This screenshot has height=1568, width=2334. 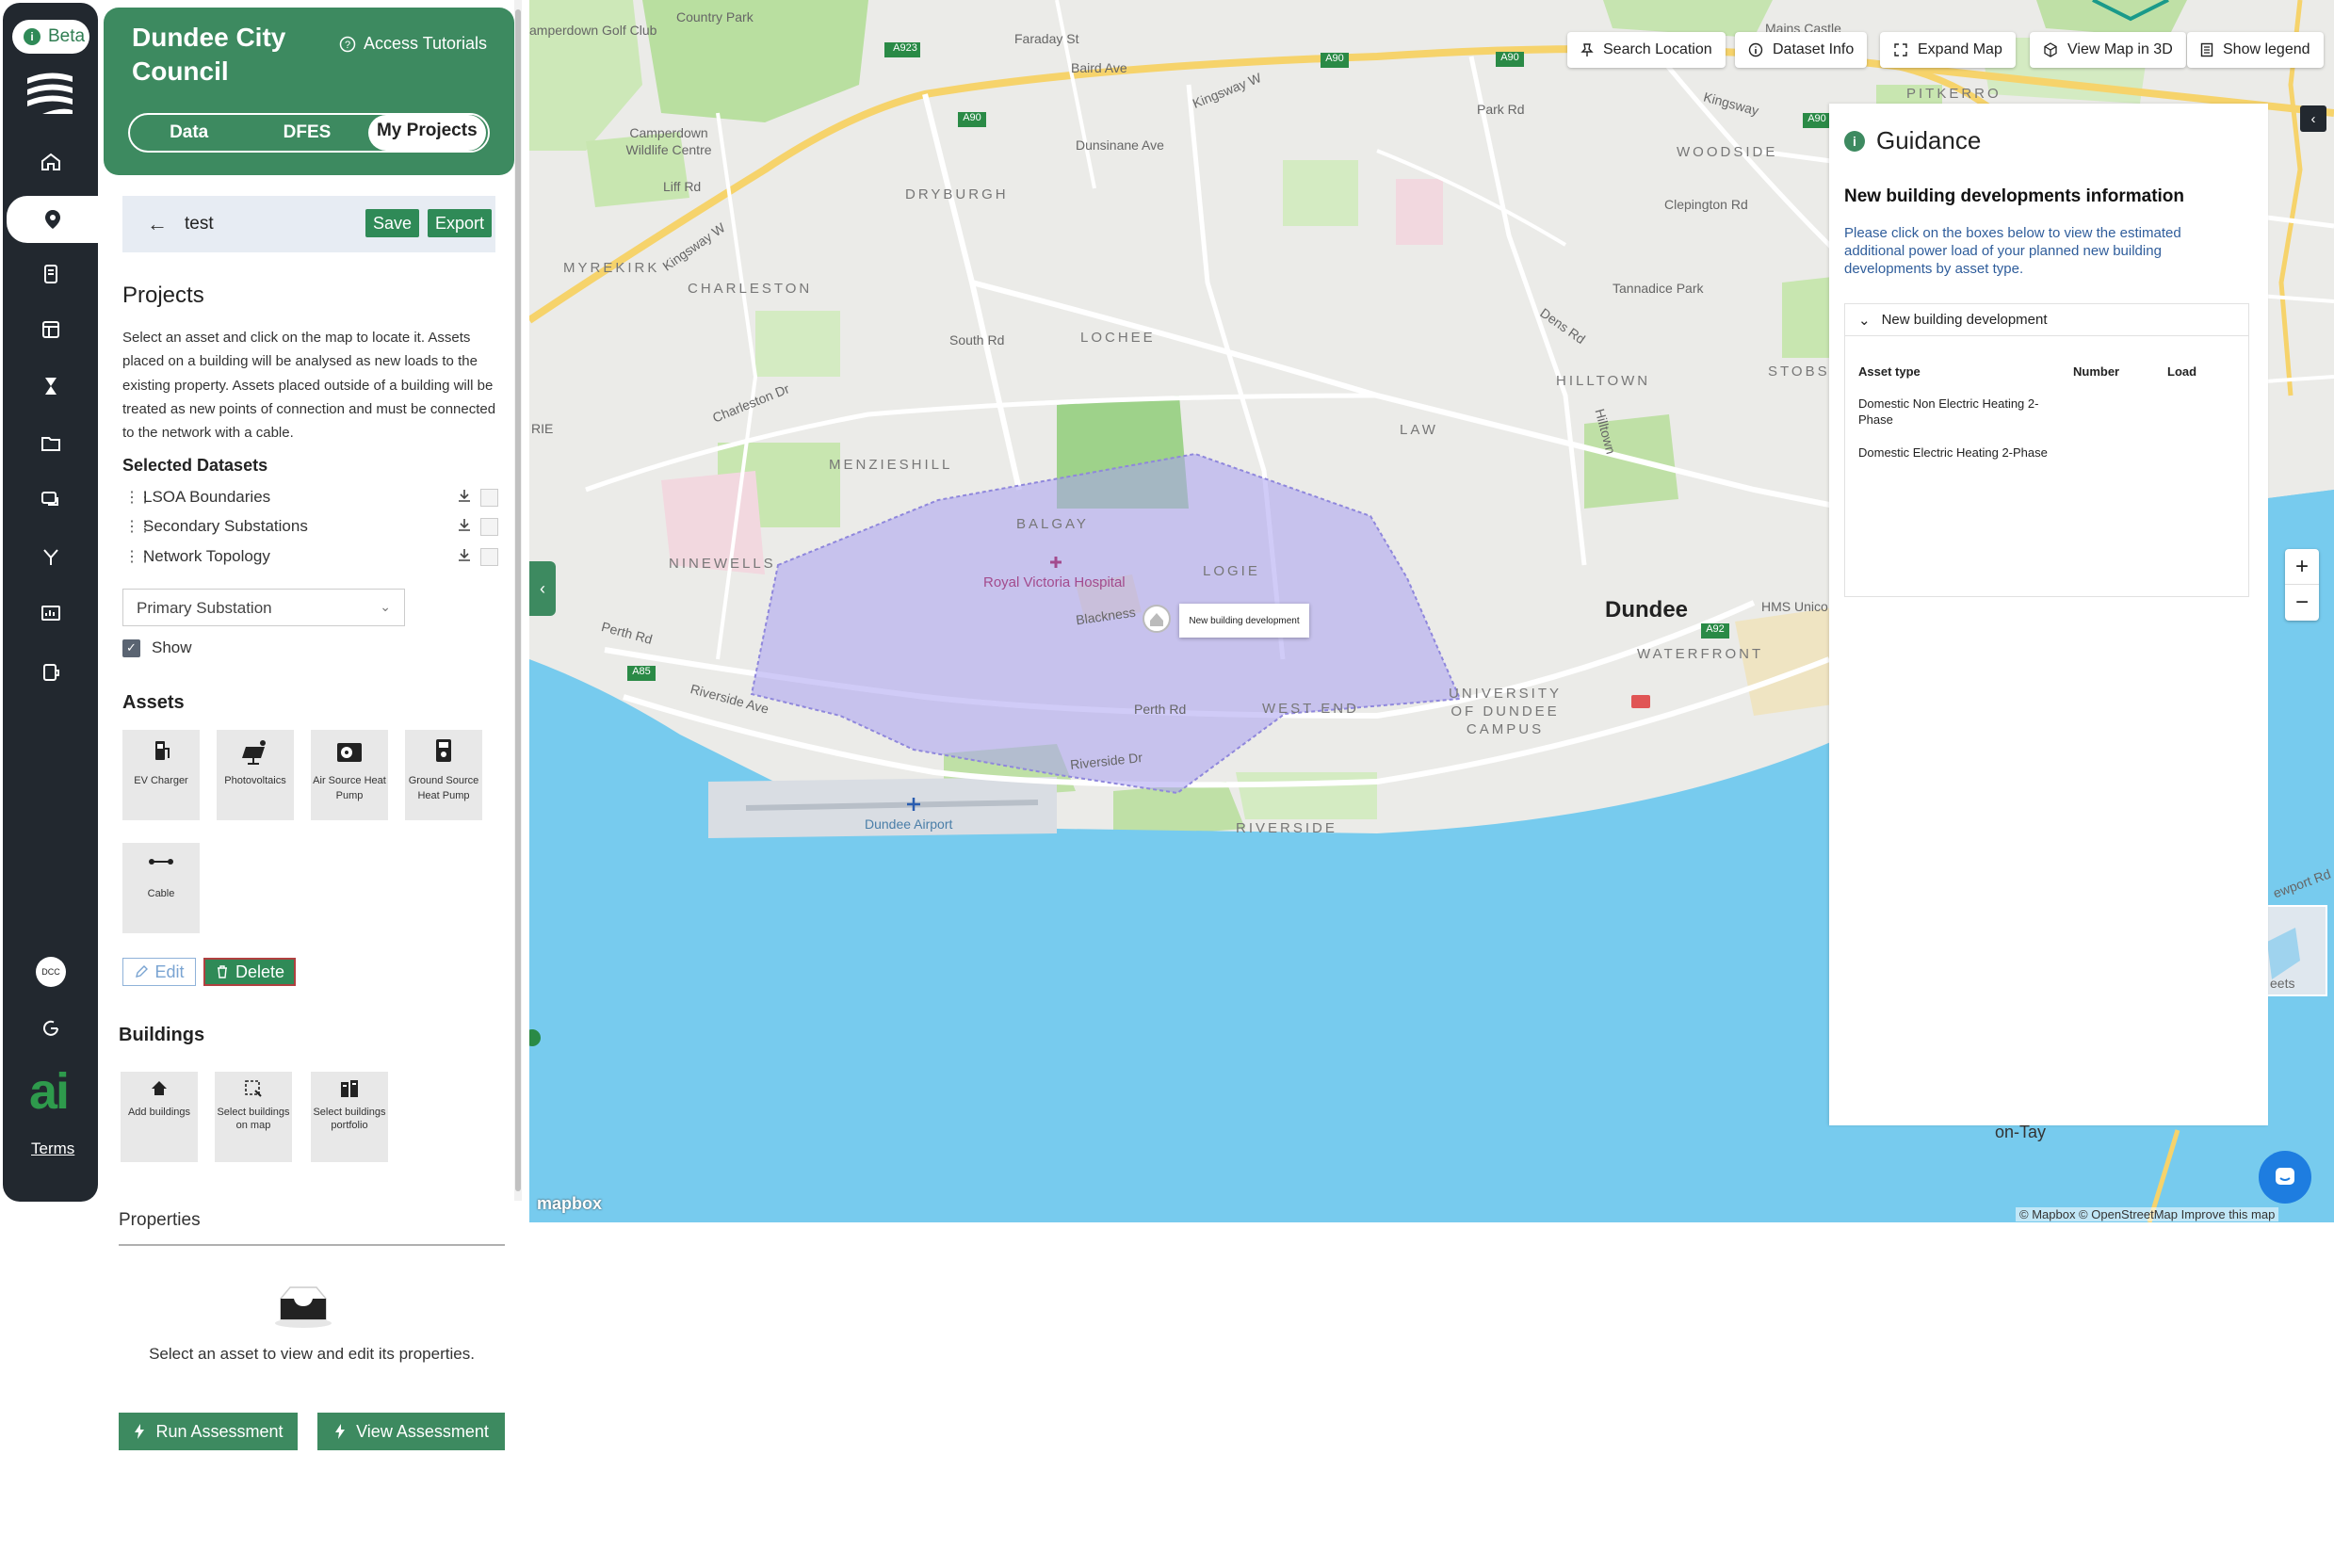 I want to click on map-label: NINEWELLS, so click(x=722, y=564).